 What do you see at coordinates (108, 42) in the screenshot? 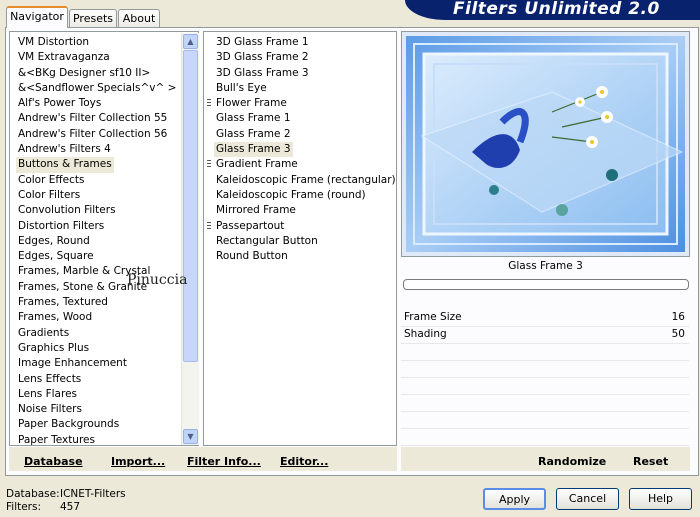
I see `category-item: VM Distortion` at bounding box center [108, 42].